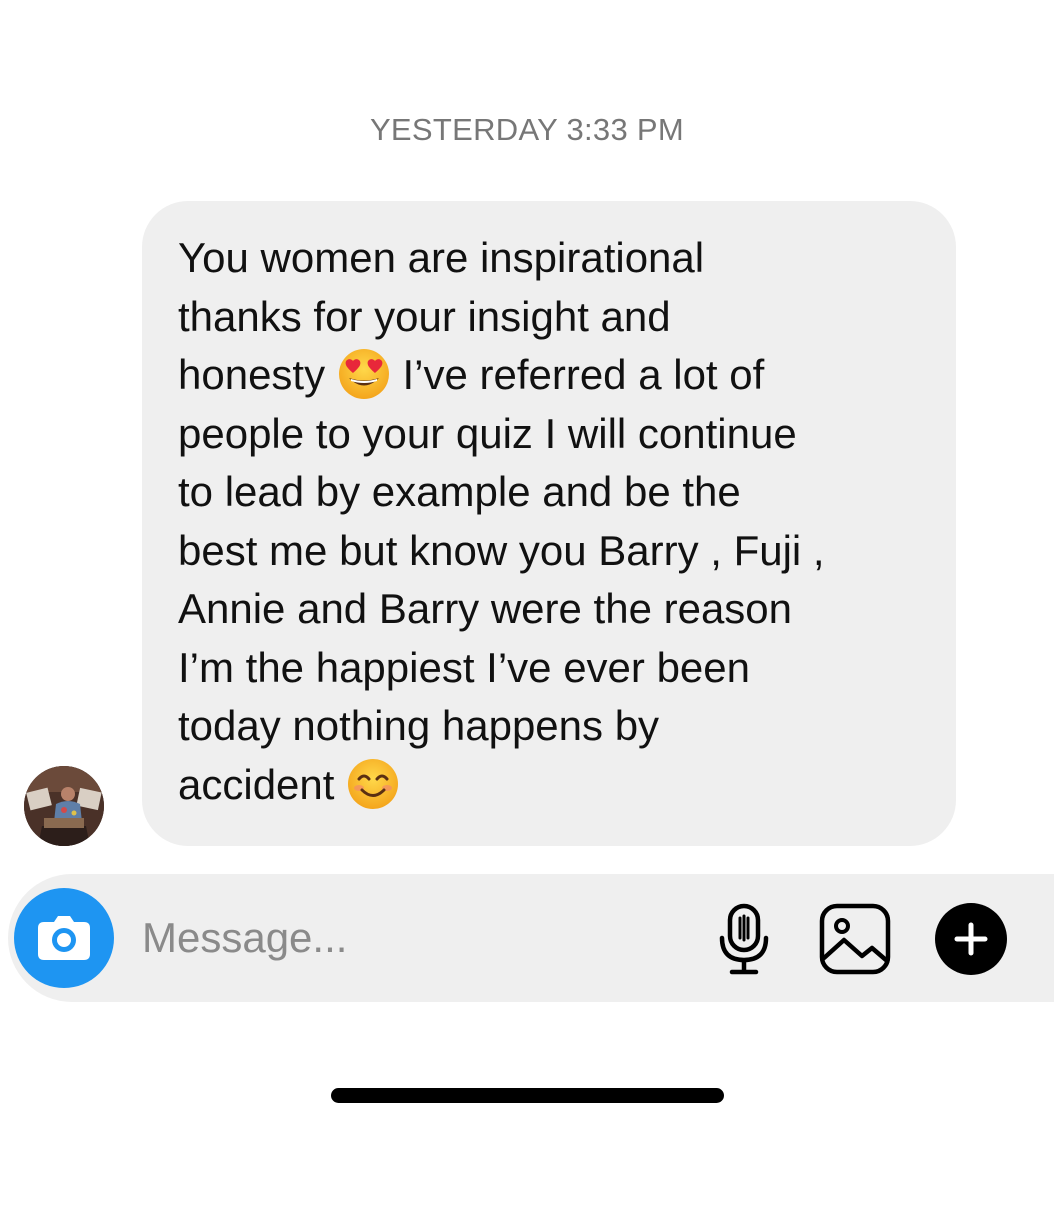  What do you see at coordinates (441, 257) in the screenshot?
I see `message-line: You women are inspirational` at bounding box center [441, 257].